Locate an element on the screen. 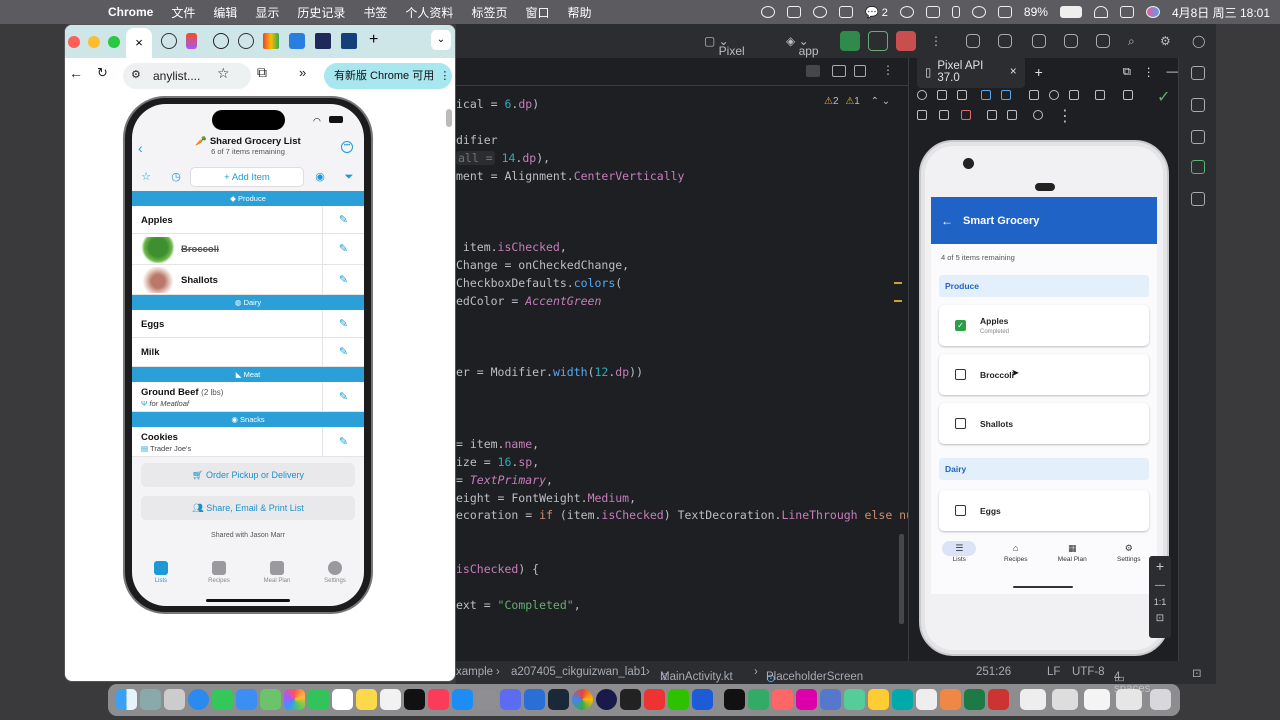 The width and height of the screenshot is (1280, 720). recent-items-icon: ◷ is located at coordinates (176, 177).